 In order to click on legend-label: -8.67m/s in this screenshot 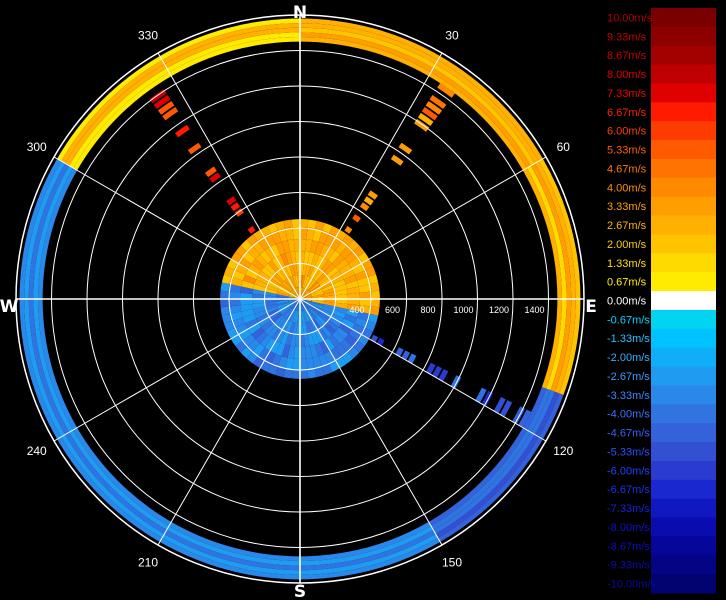, I will do `click(628, 547)`.